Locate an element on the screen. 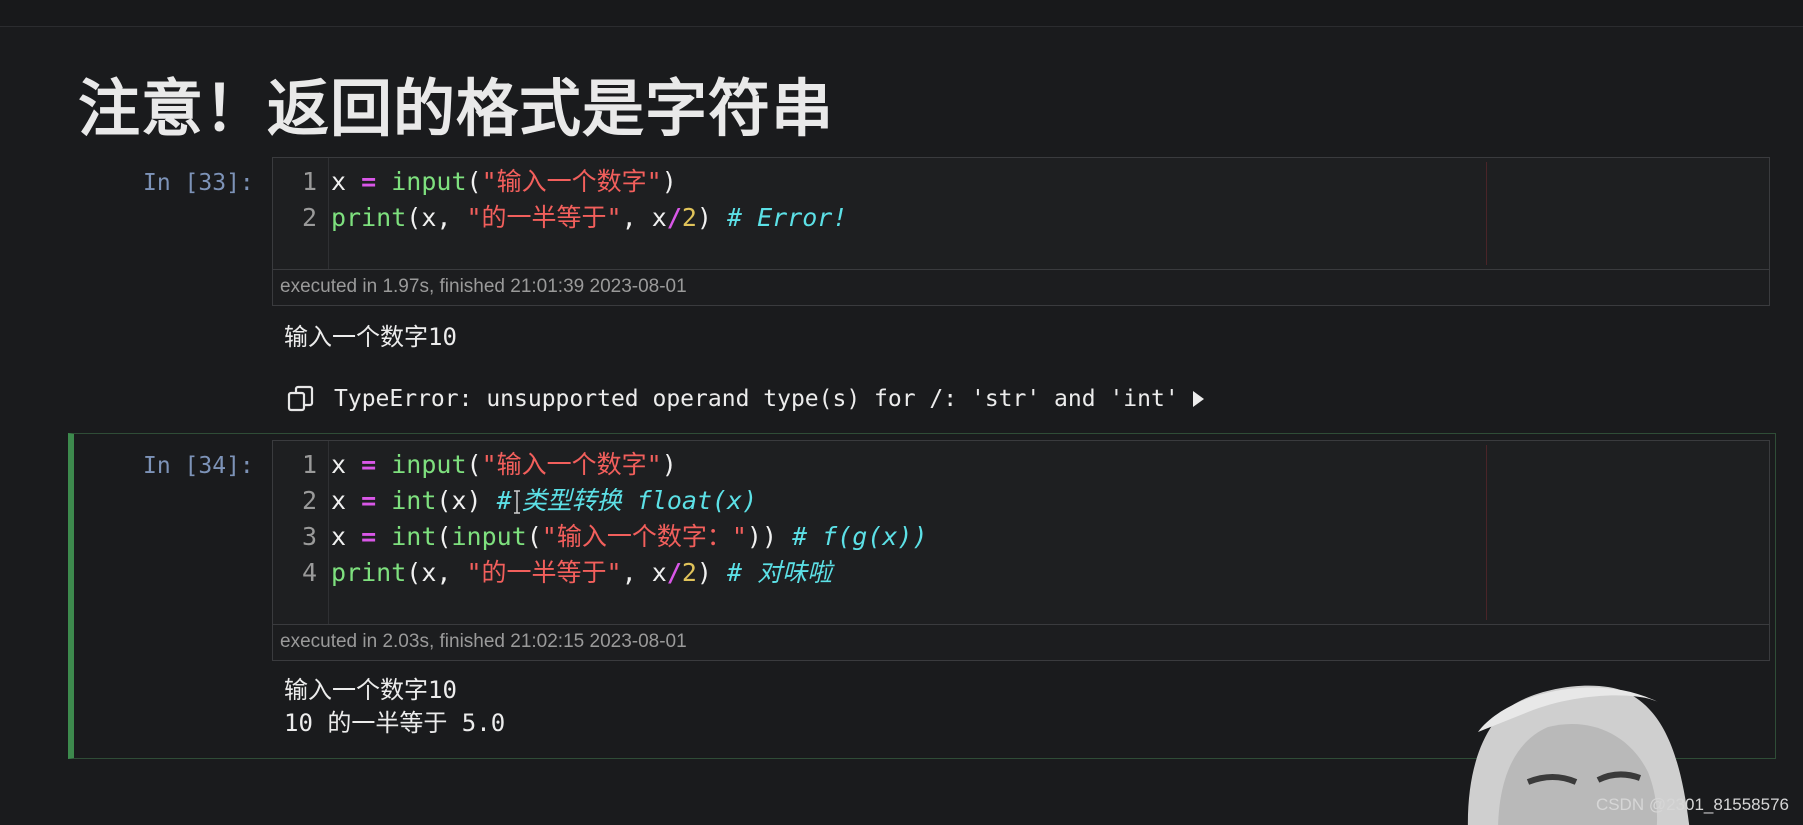 This screenshot has width=1803, height=825. text-cursor-icon is located at coordinates (516, 502).